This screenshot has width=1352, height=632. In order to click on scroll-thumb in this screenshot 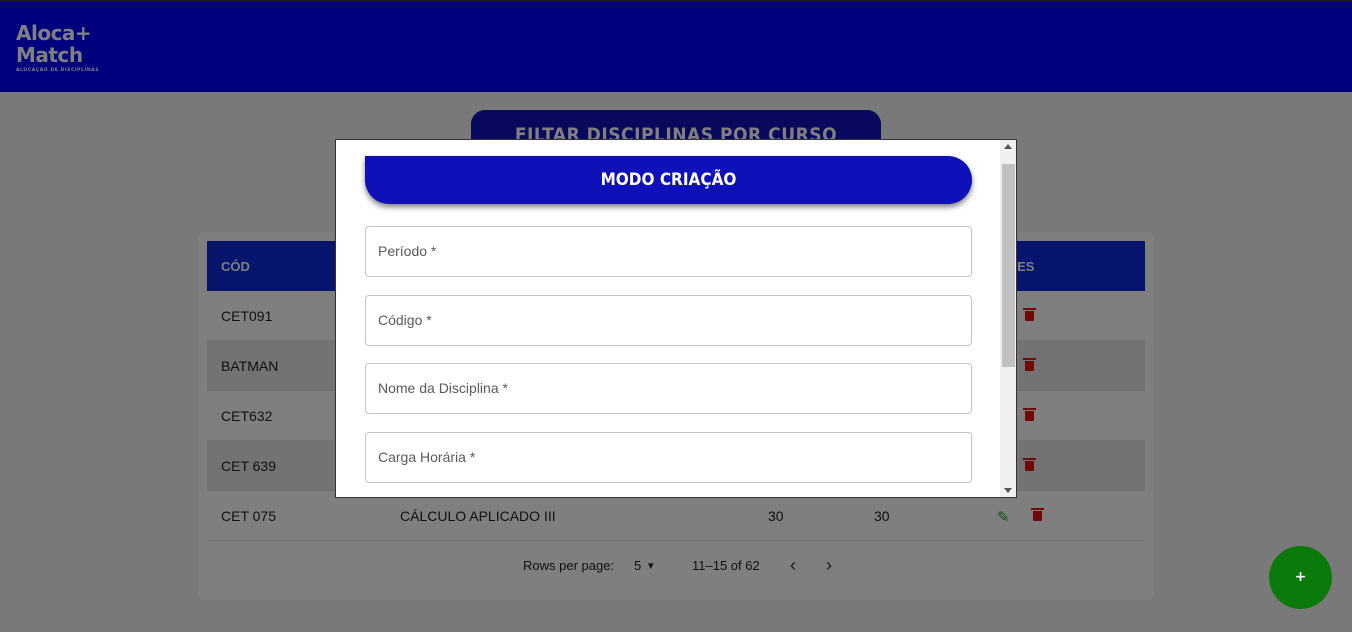, I will do `click(1008, 265)`.